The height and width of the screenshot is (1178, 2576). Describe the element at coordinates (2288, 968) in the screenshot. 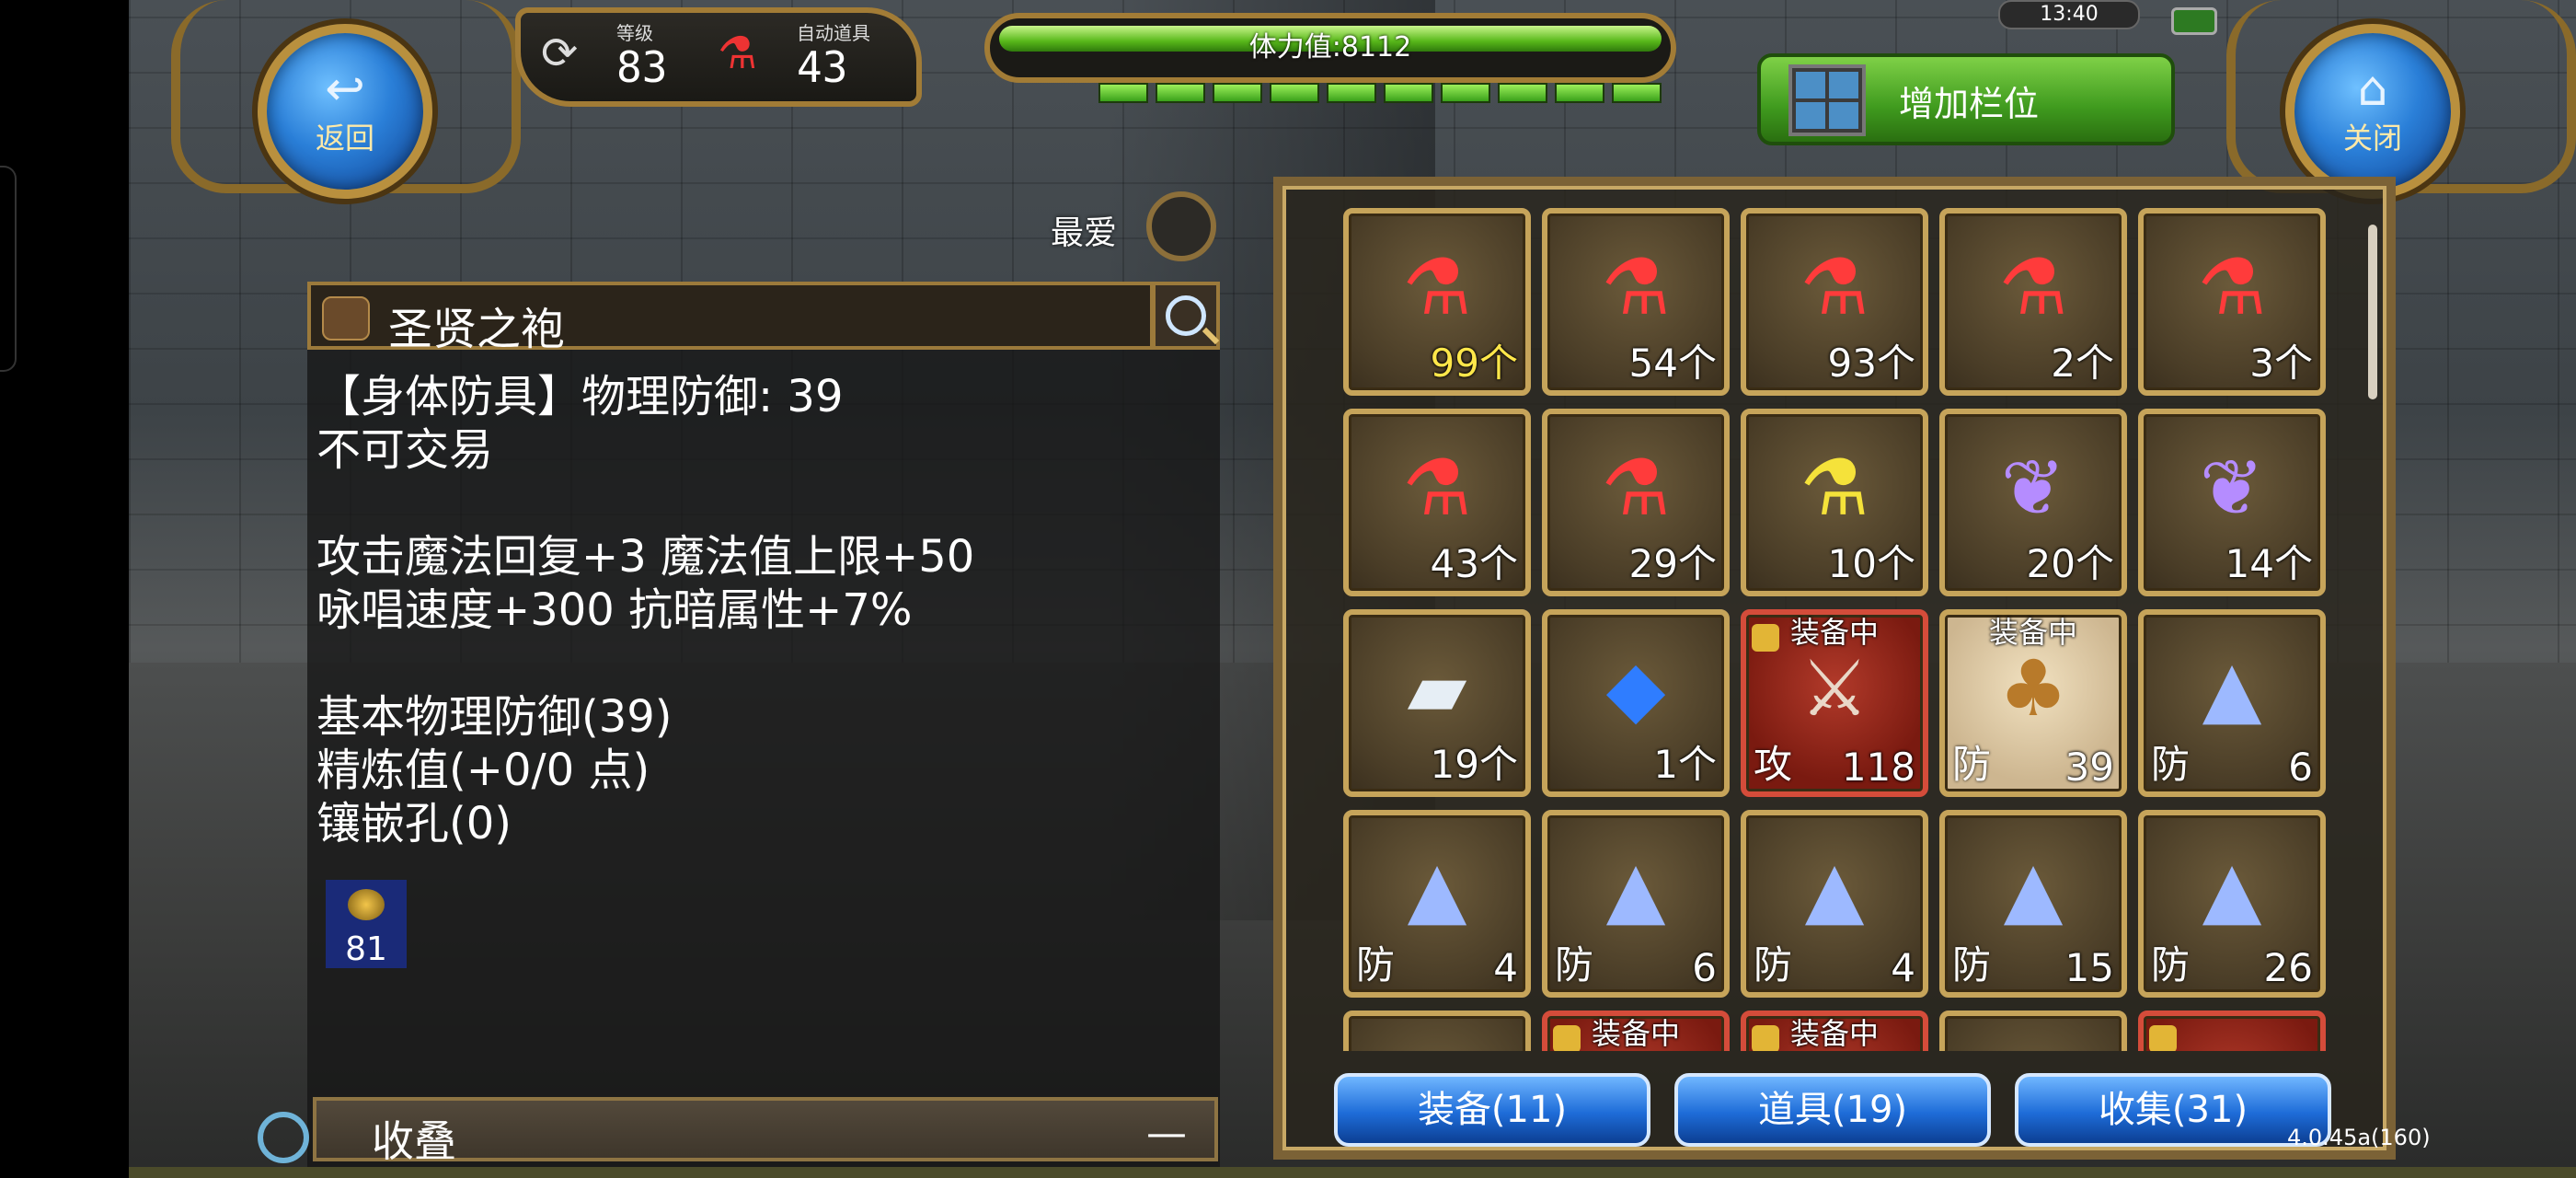

I see `item-count: 26` at that location.